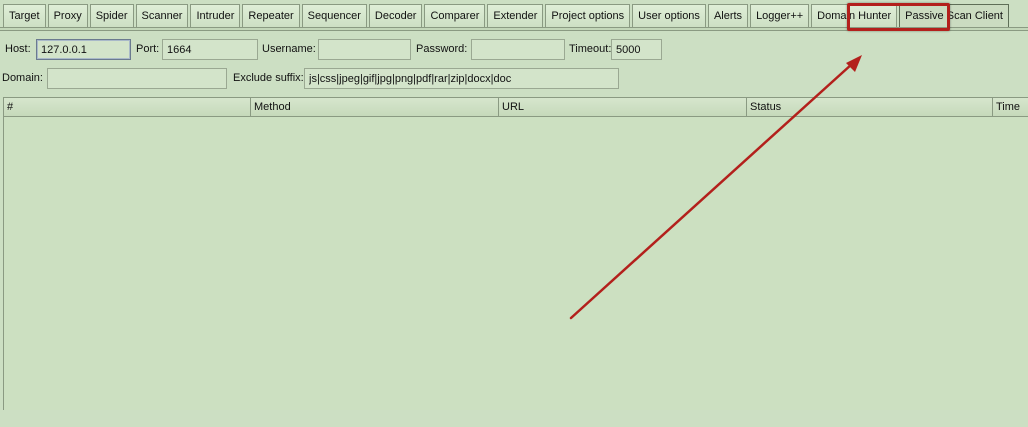  What do you see at coordinates (137, 78) in the screenshot?
I see `domain-input` at bounding box center [137, 78].